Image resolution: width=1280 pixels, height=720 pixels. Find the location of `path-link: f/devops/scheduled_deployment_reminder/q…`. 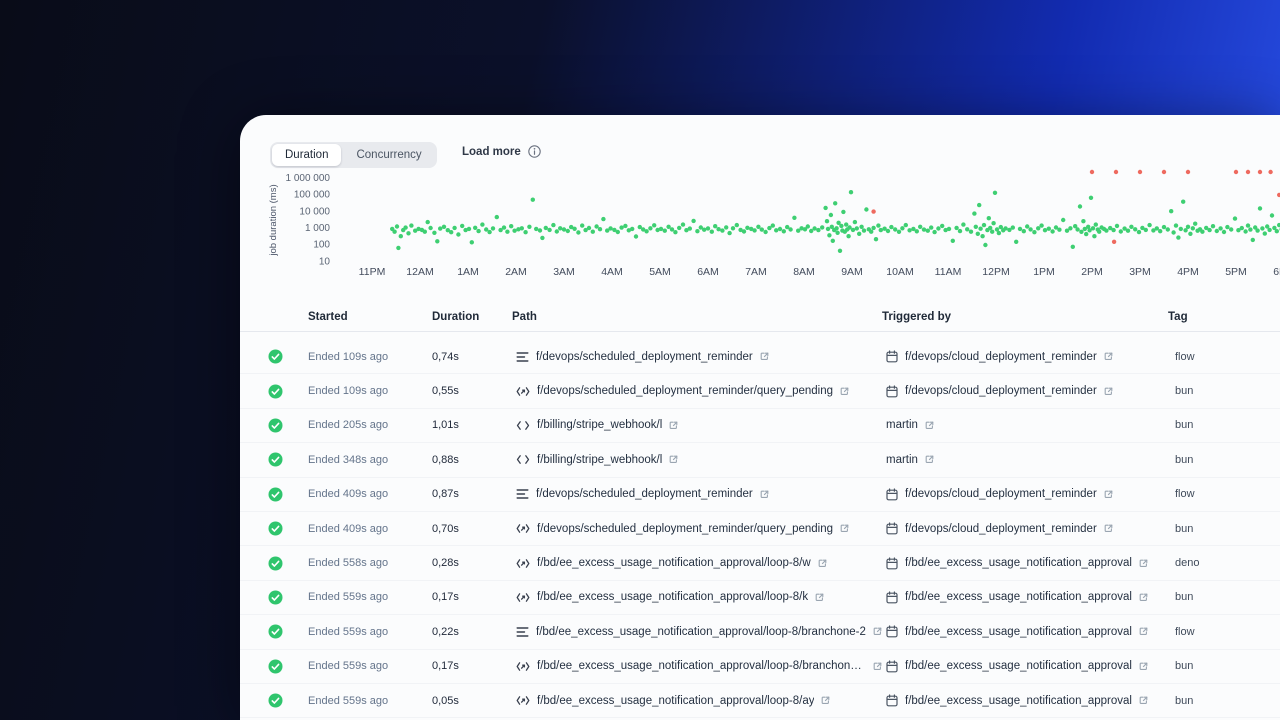

path-link: f/devops/scheduled_deployment_reminder/q… is located at coordinates (685, 529).